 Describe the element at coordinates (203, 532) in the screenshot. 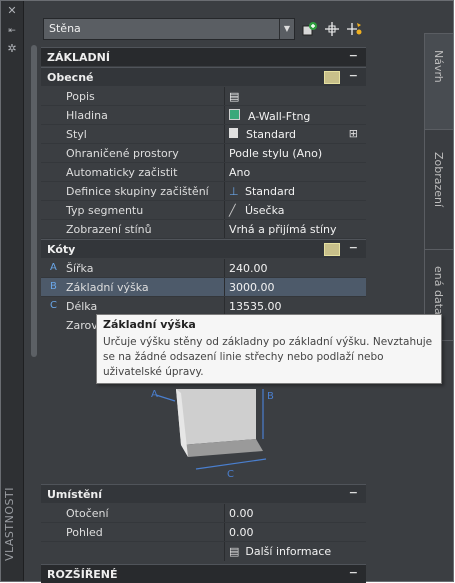

I see `property-row-pohled: Pohled 0.00` at that location.